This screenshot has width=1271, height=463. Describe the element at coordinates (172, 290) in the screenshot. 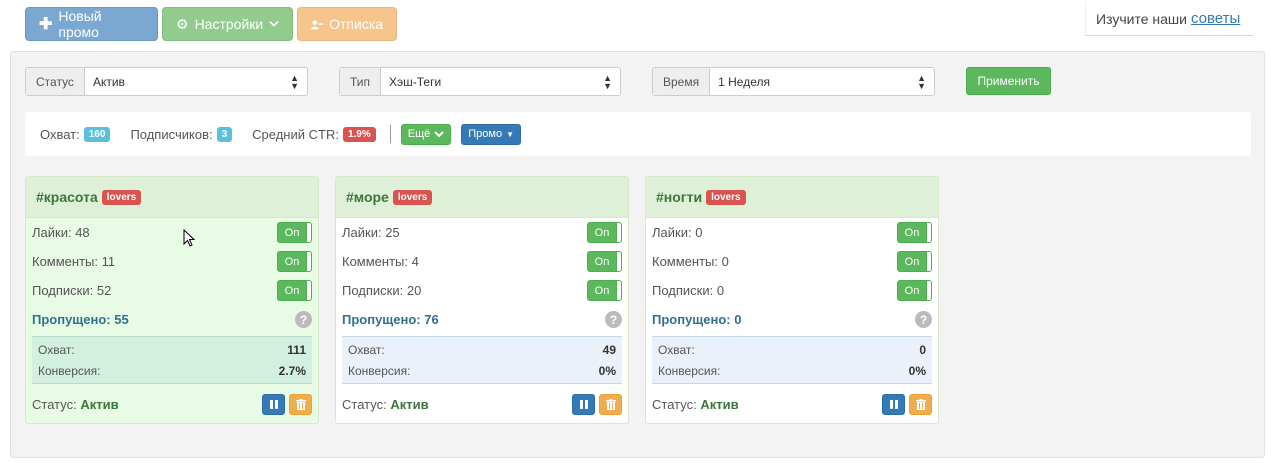

I see `follows-row: Подписки: 52 On` at that location.